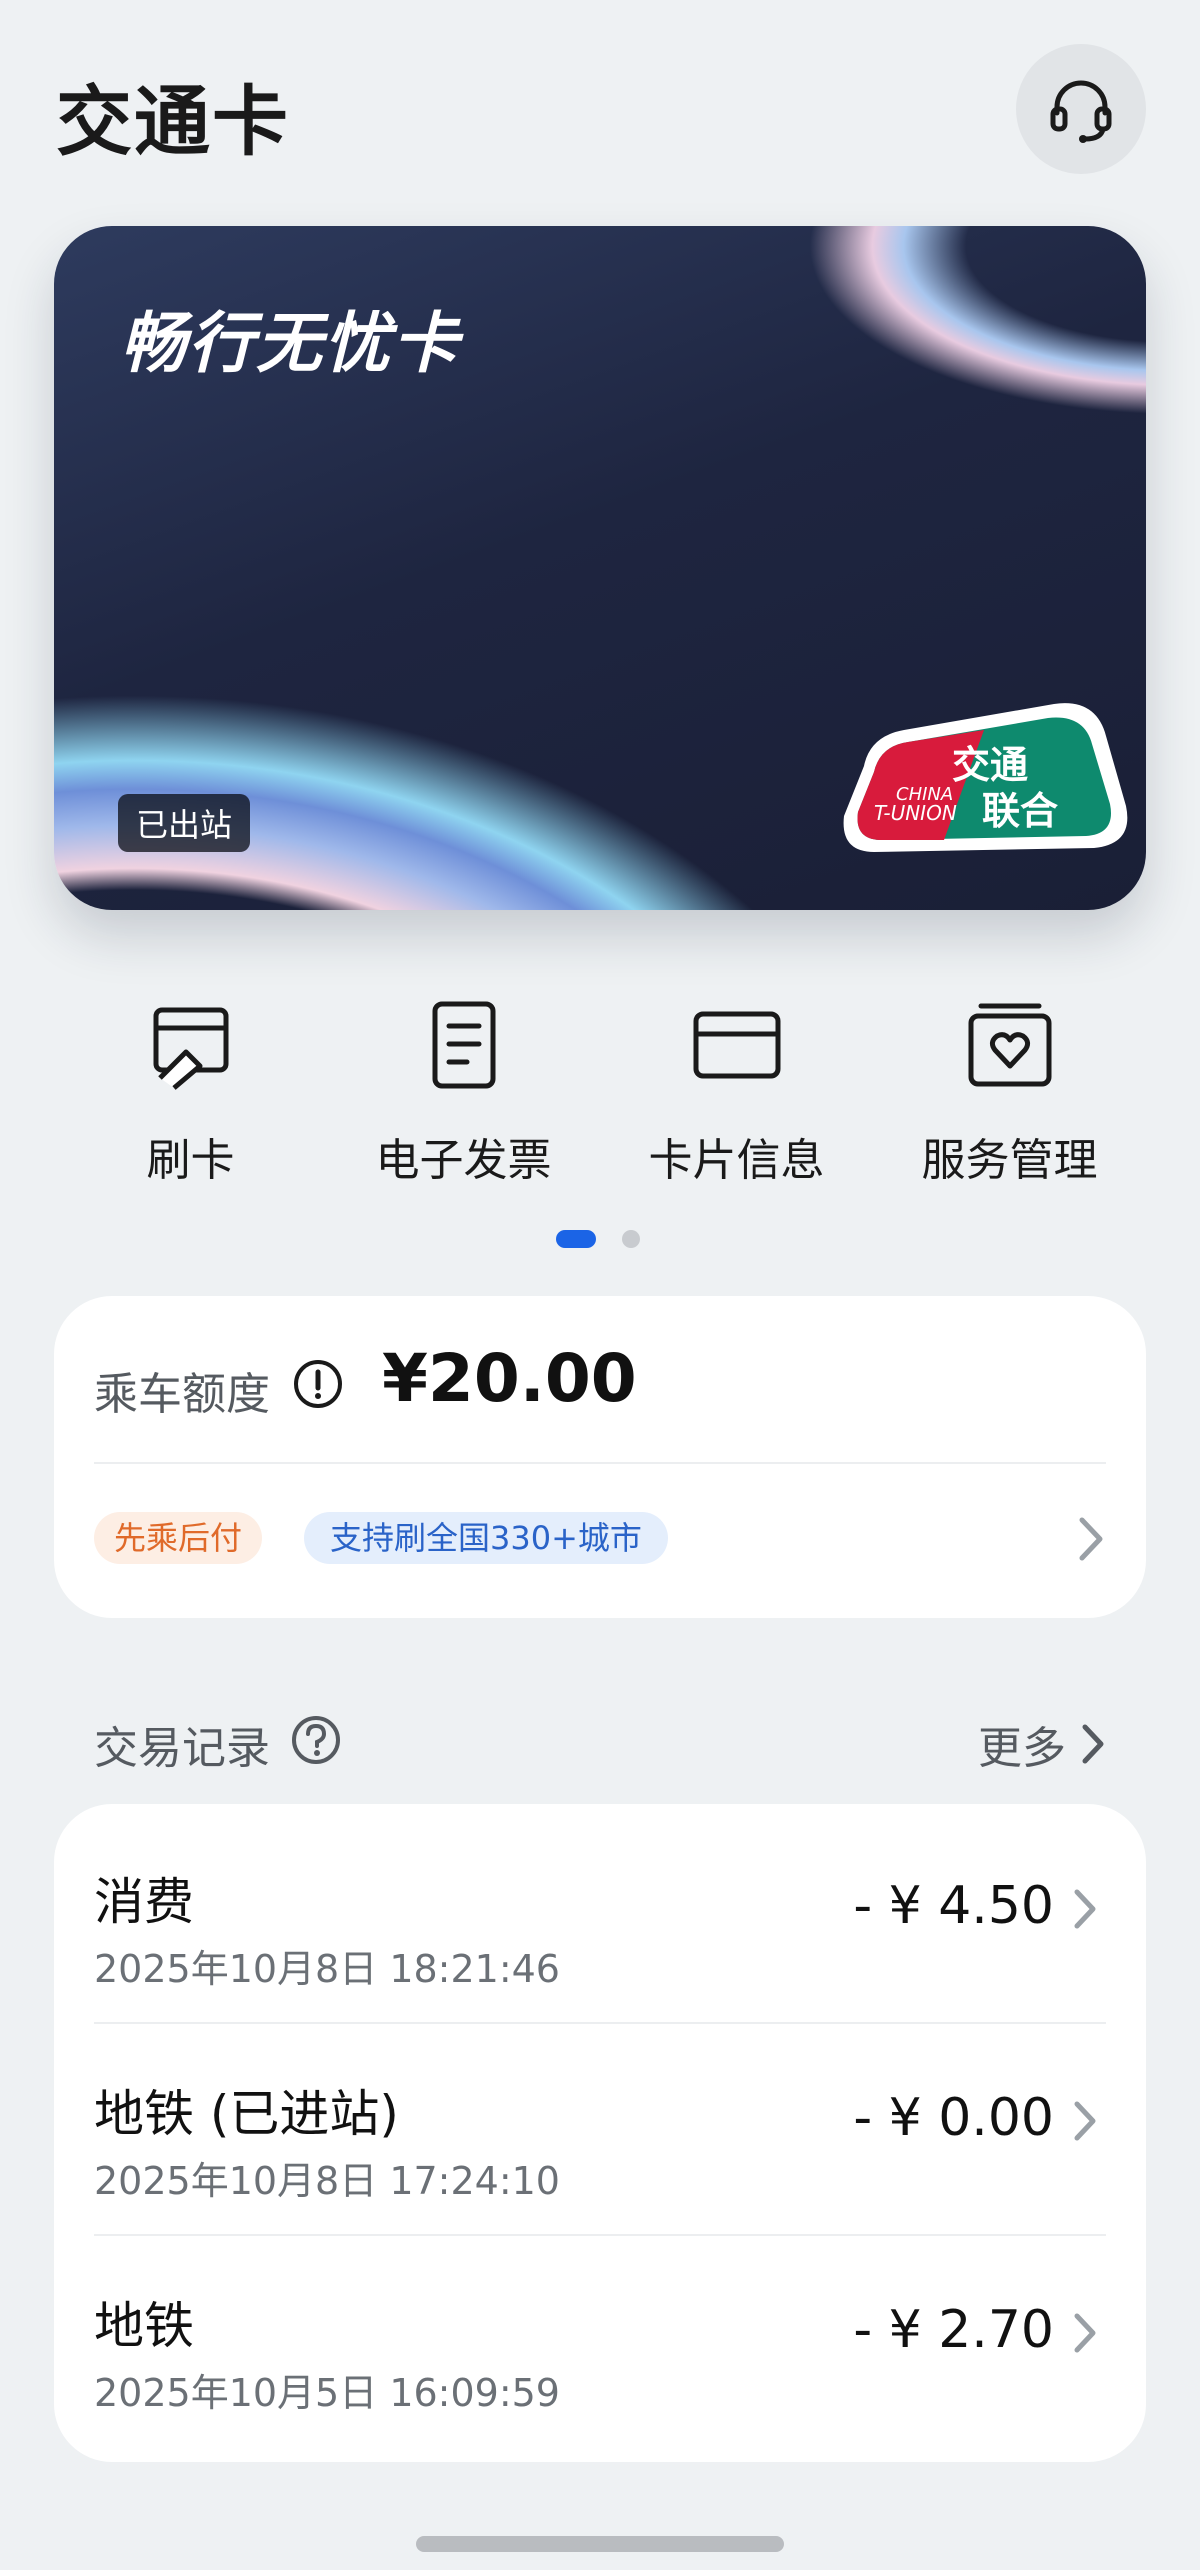 Image resolution: width=1200 pixels, height=2570 pixels. I want to click on card-name: 畅行无忧卡, so click(290, 343).